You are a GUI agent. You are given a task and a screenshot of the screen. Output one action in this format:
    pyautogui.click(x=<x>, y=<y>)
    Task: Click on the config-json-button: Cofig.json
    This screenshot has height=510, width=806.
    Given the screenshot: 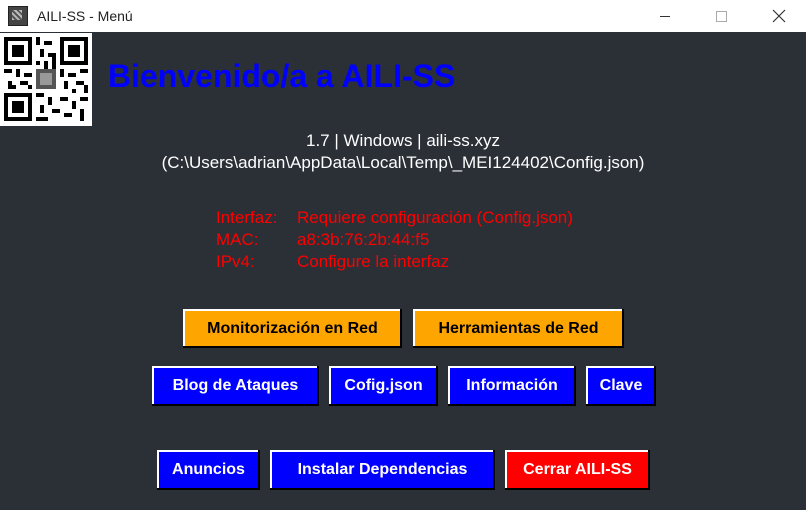 What is the action you would take?
    pyautogui.click(x=383, y=386)
    